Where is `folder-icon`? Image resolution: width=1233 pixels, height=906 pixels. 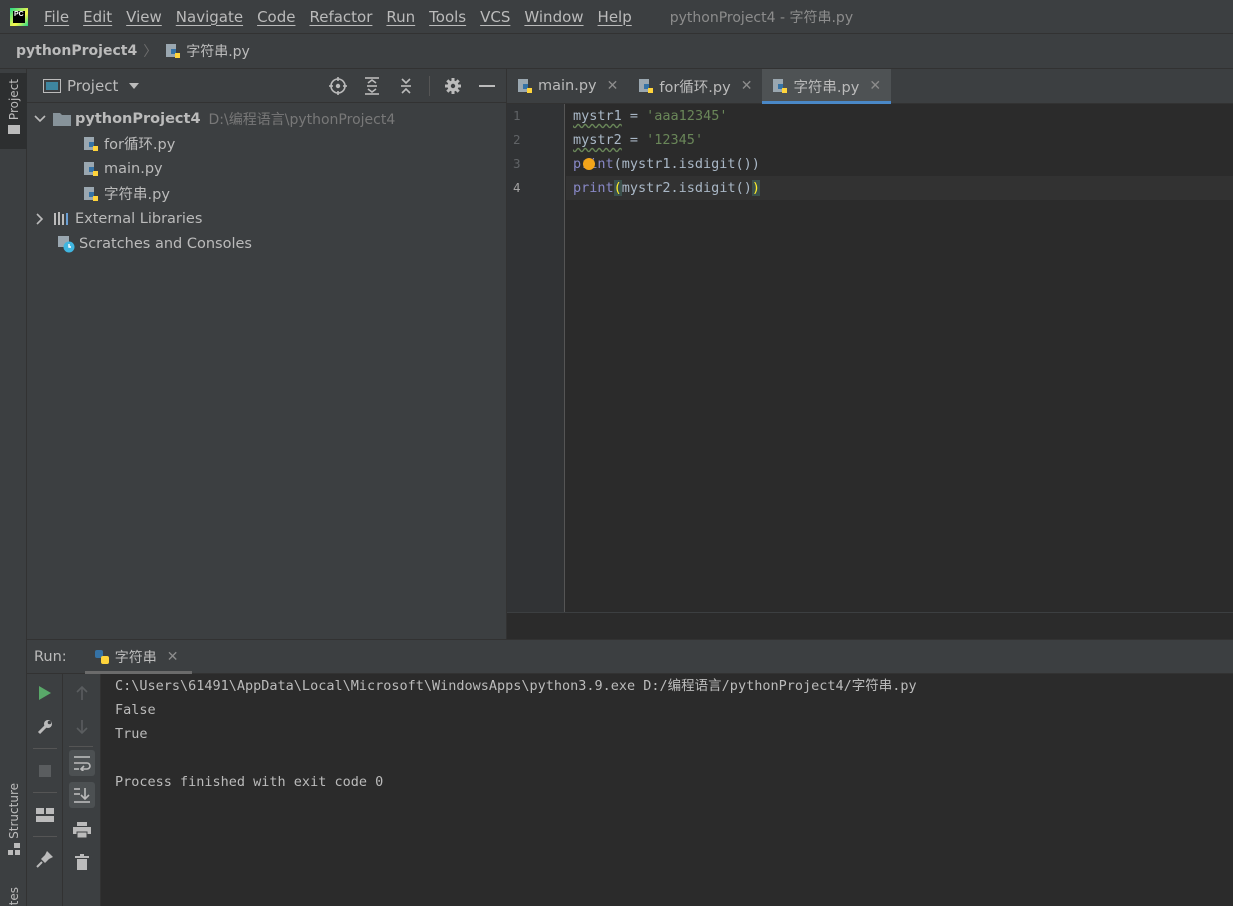 folder-icon is located at coordinates (62, 119).